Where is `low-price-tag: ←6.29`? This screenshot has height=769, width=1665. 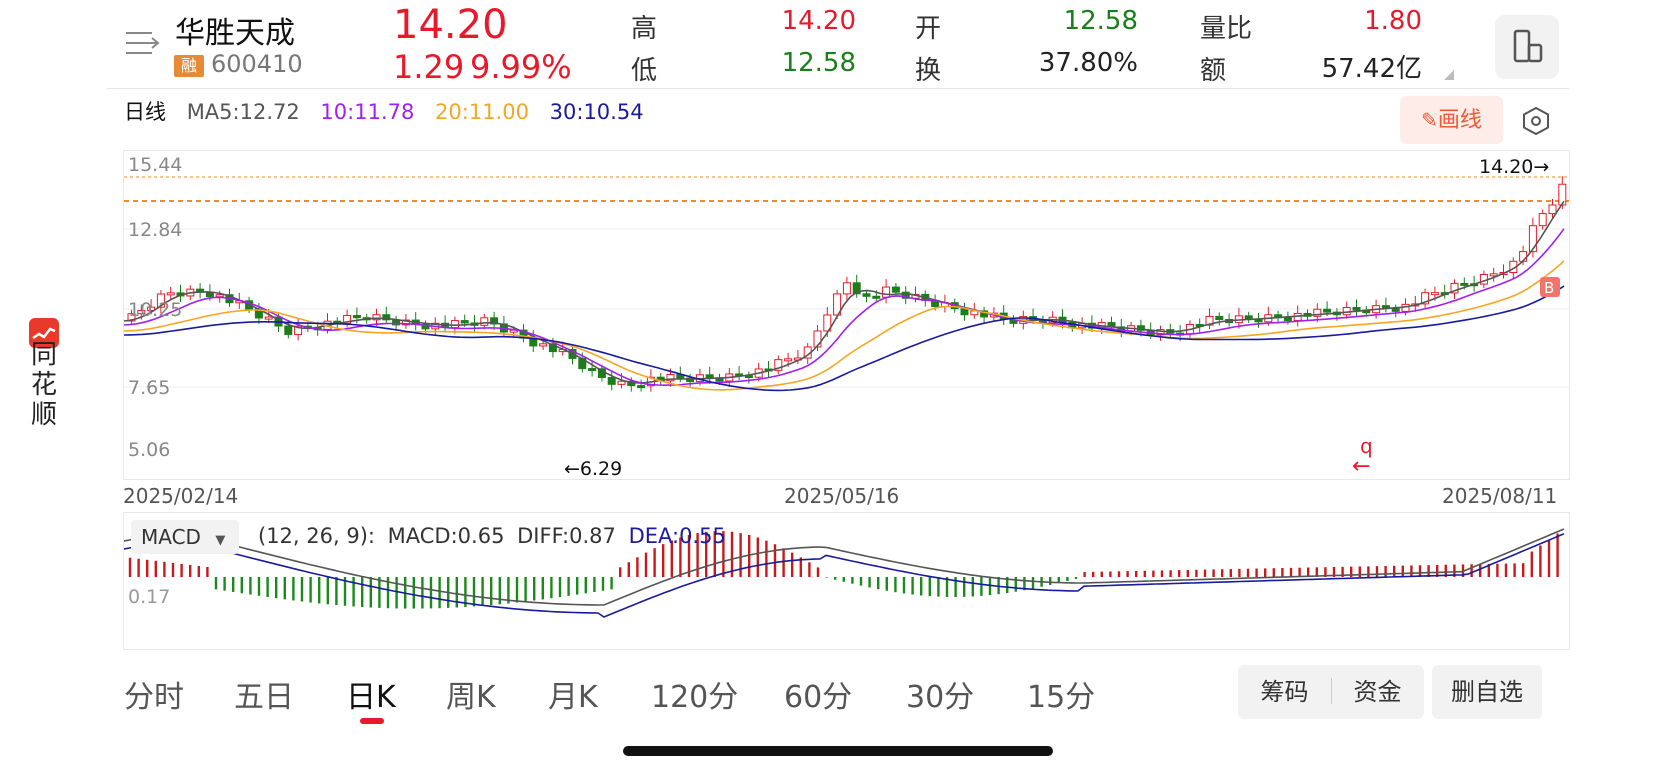
low-price-tag: ←6.29 is located at coordinates (593, 468).